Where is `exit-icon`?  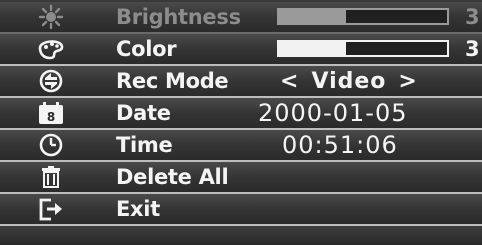 exit-icon is located at coordinates (51, 209).